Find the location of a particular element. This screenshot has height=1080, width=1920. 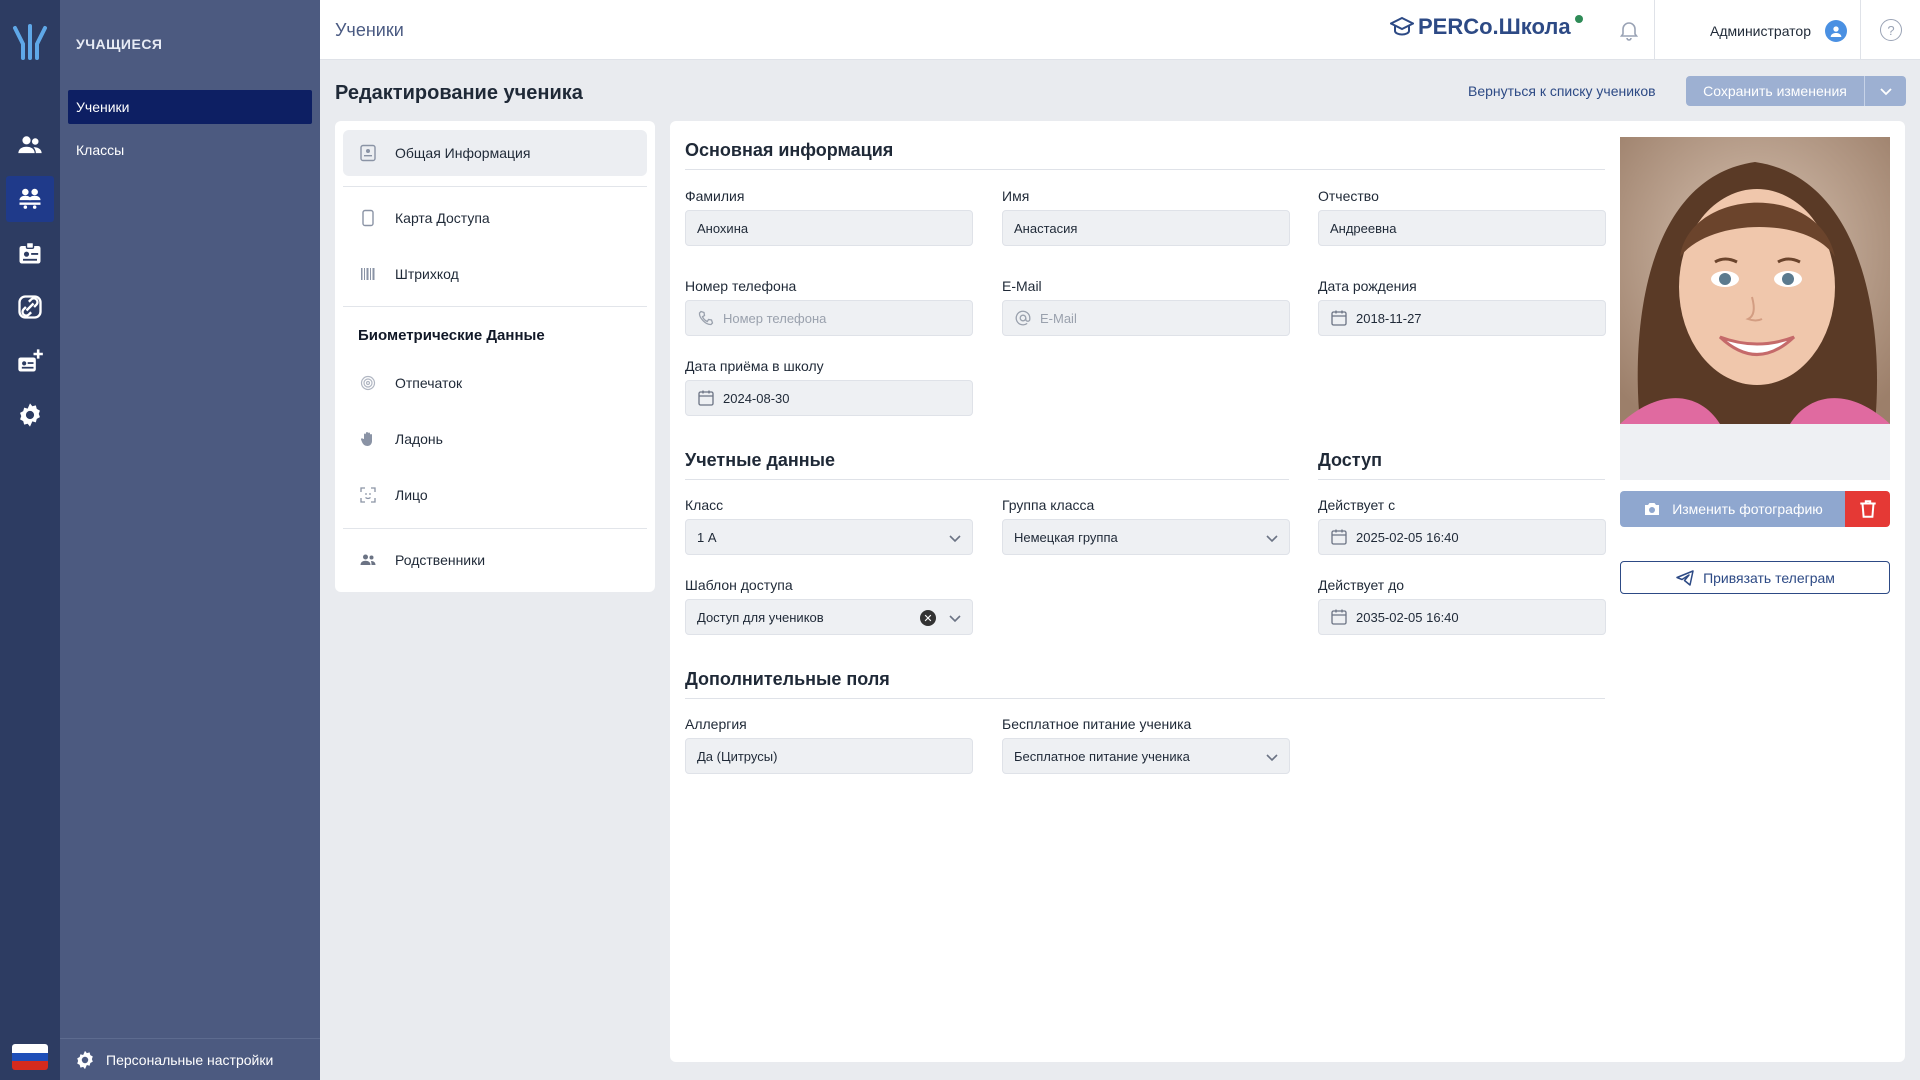

user-menu: Администратор is located at coordinates (1779, 31).